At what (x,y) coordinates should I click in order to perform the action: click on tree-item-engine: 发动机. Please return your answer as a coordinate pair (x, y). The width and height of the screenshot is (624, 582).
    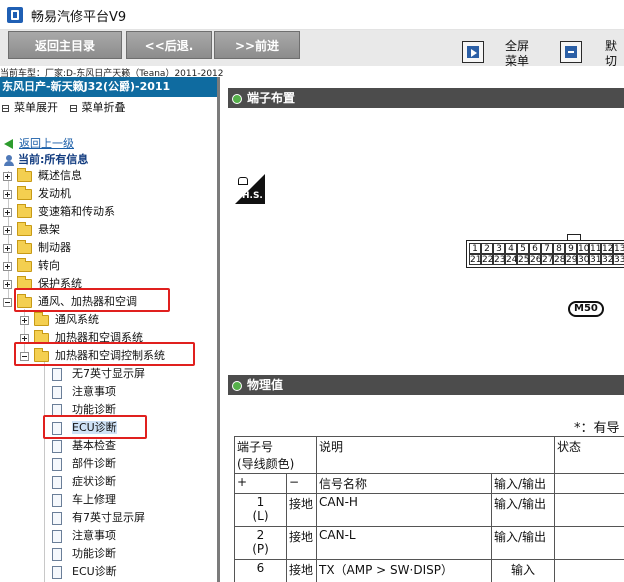
    Looking at the image, I should click on (37, 194).